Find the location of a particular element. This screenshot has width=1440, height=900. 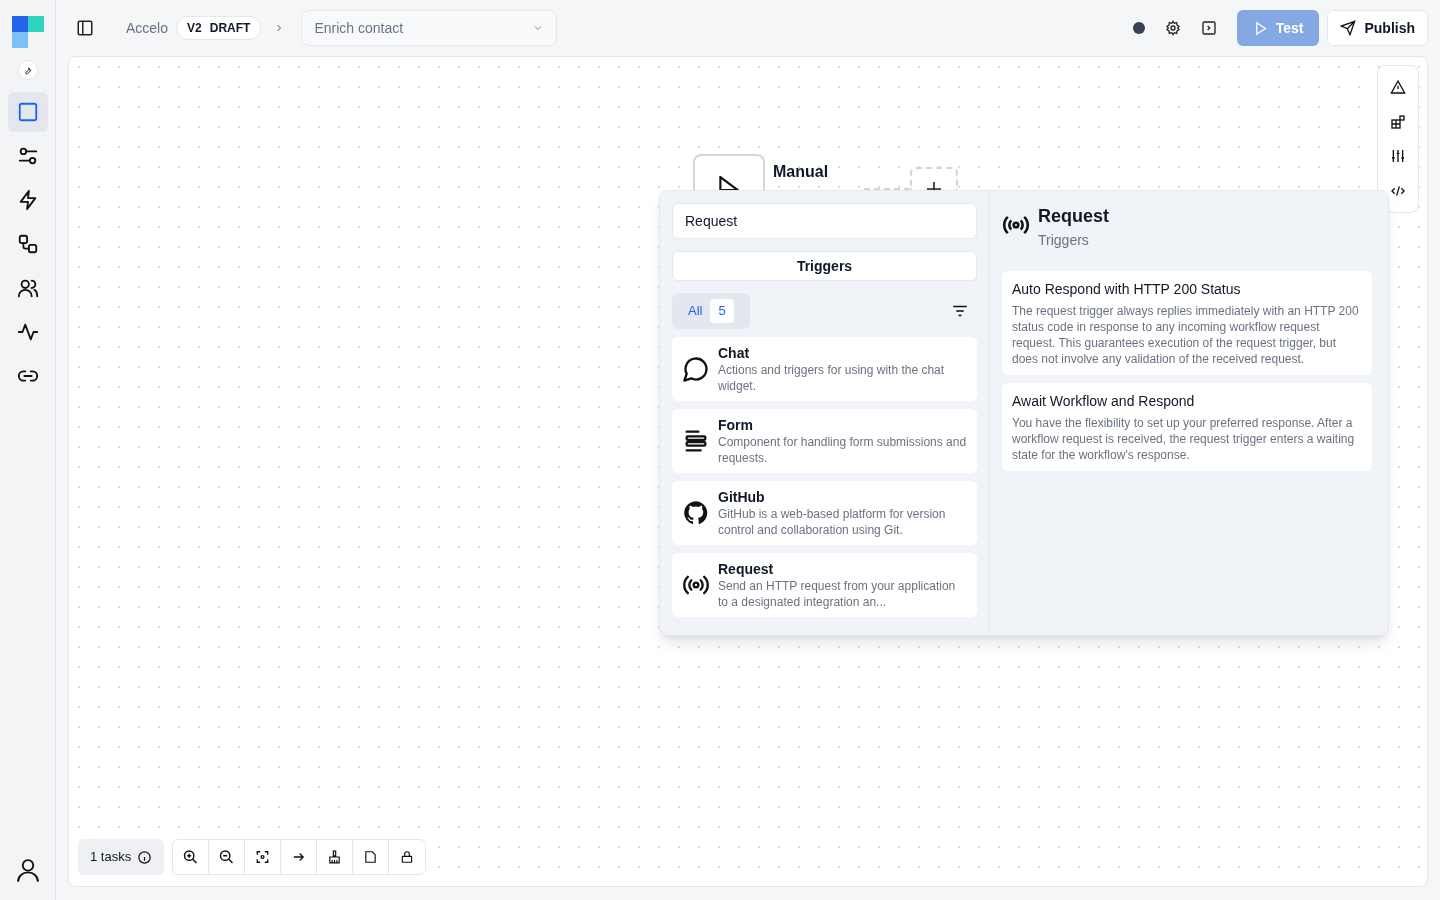

item-title: Form is located at coordinates (736, 425).